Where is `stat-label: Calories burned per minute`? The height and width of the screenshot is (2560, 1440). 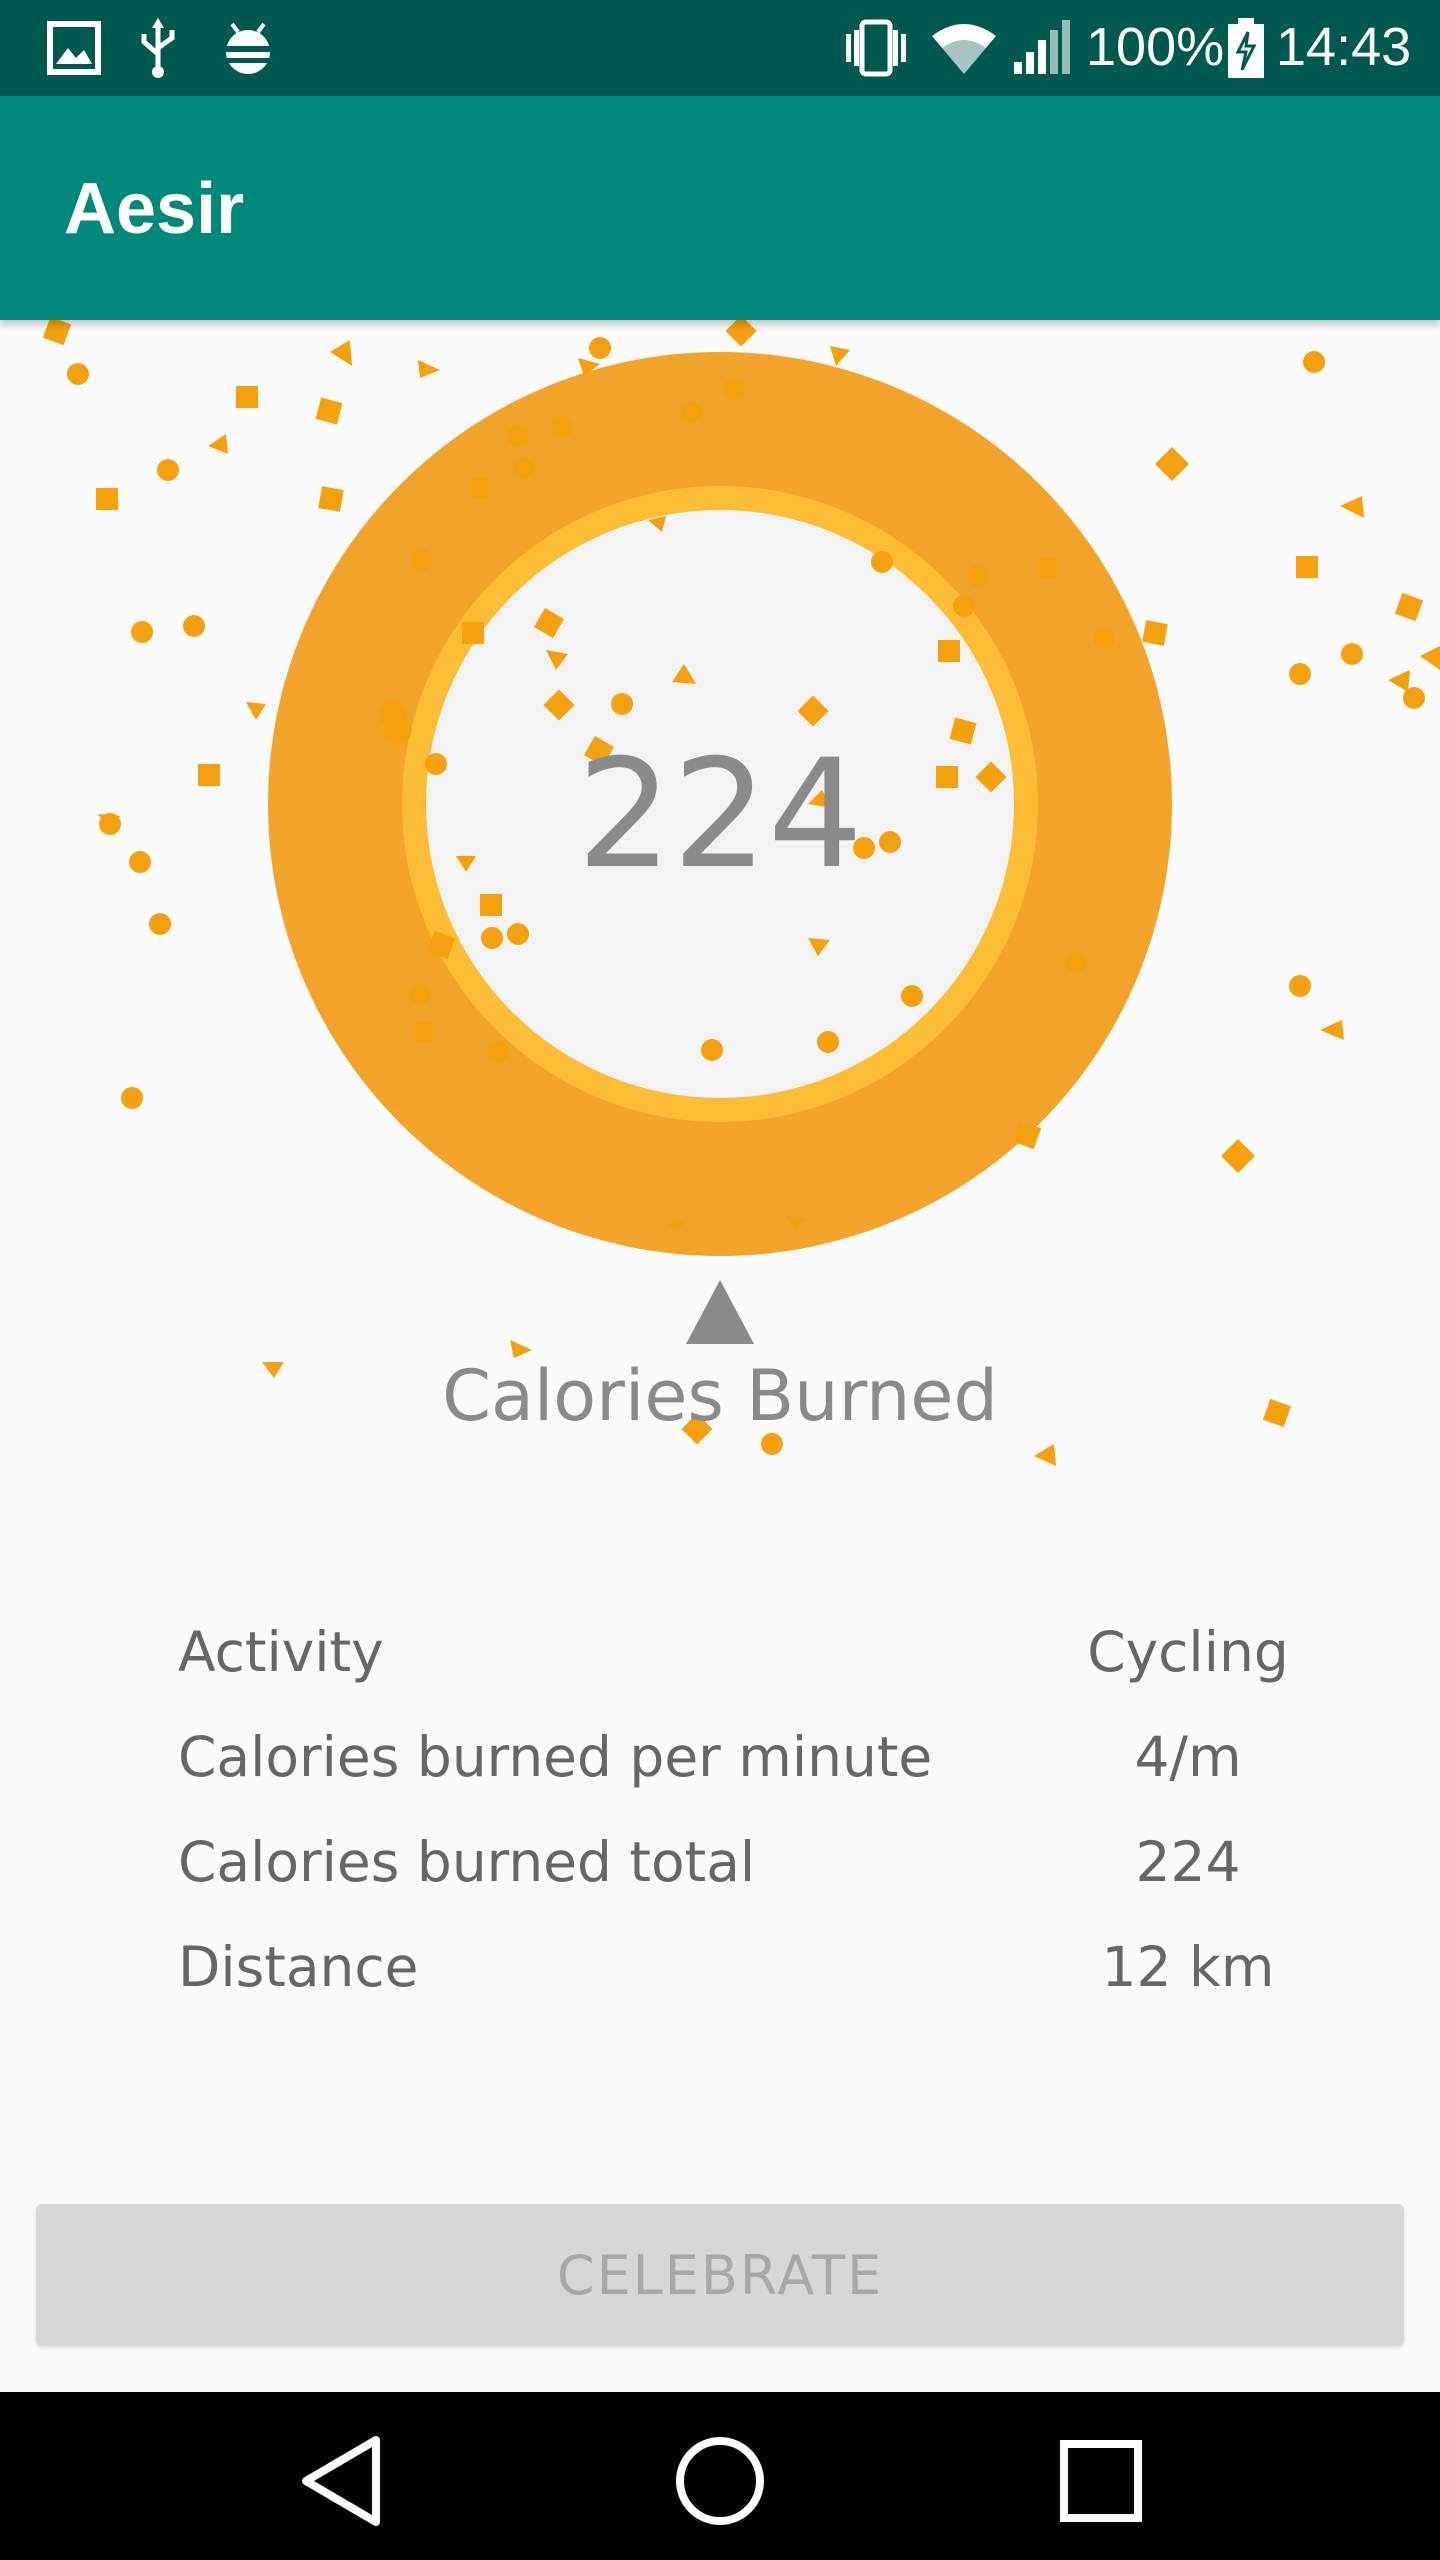 stat-label: Calories burned per minute is located at coordinates (555, 1757).